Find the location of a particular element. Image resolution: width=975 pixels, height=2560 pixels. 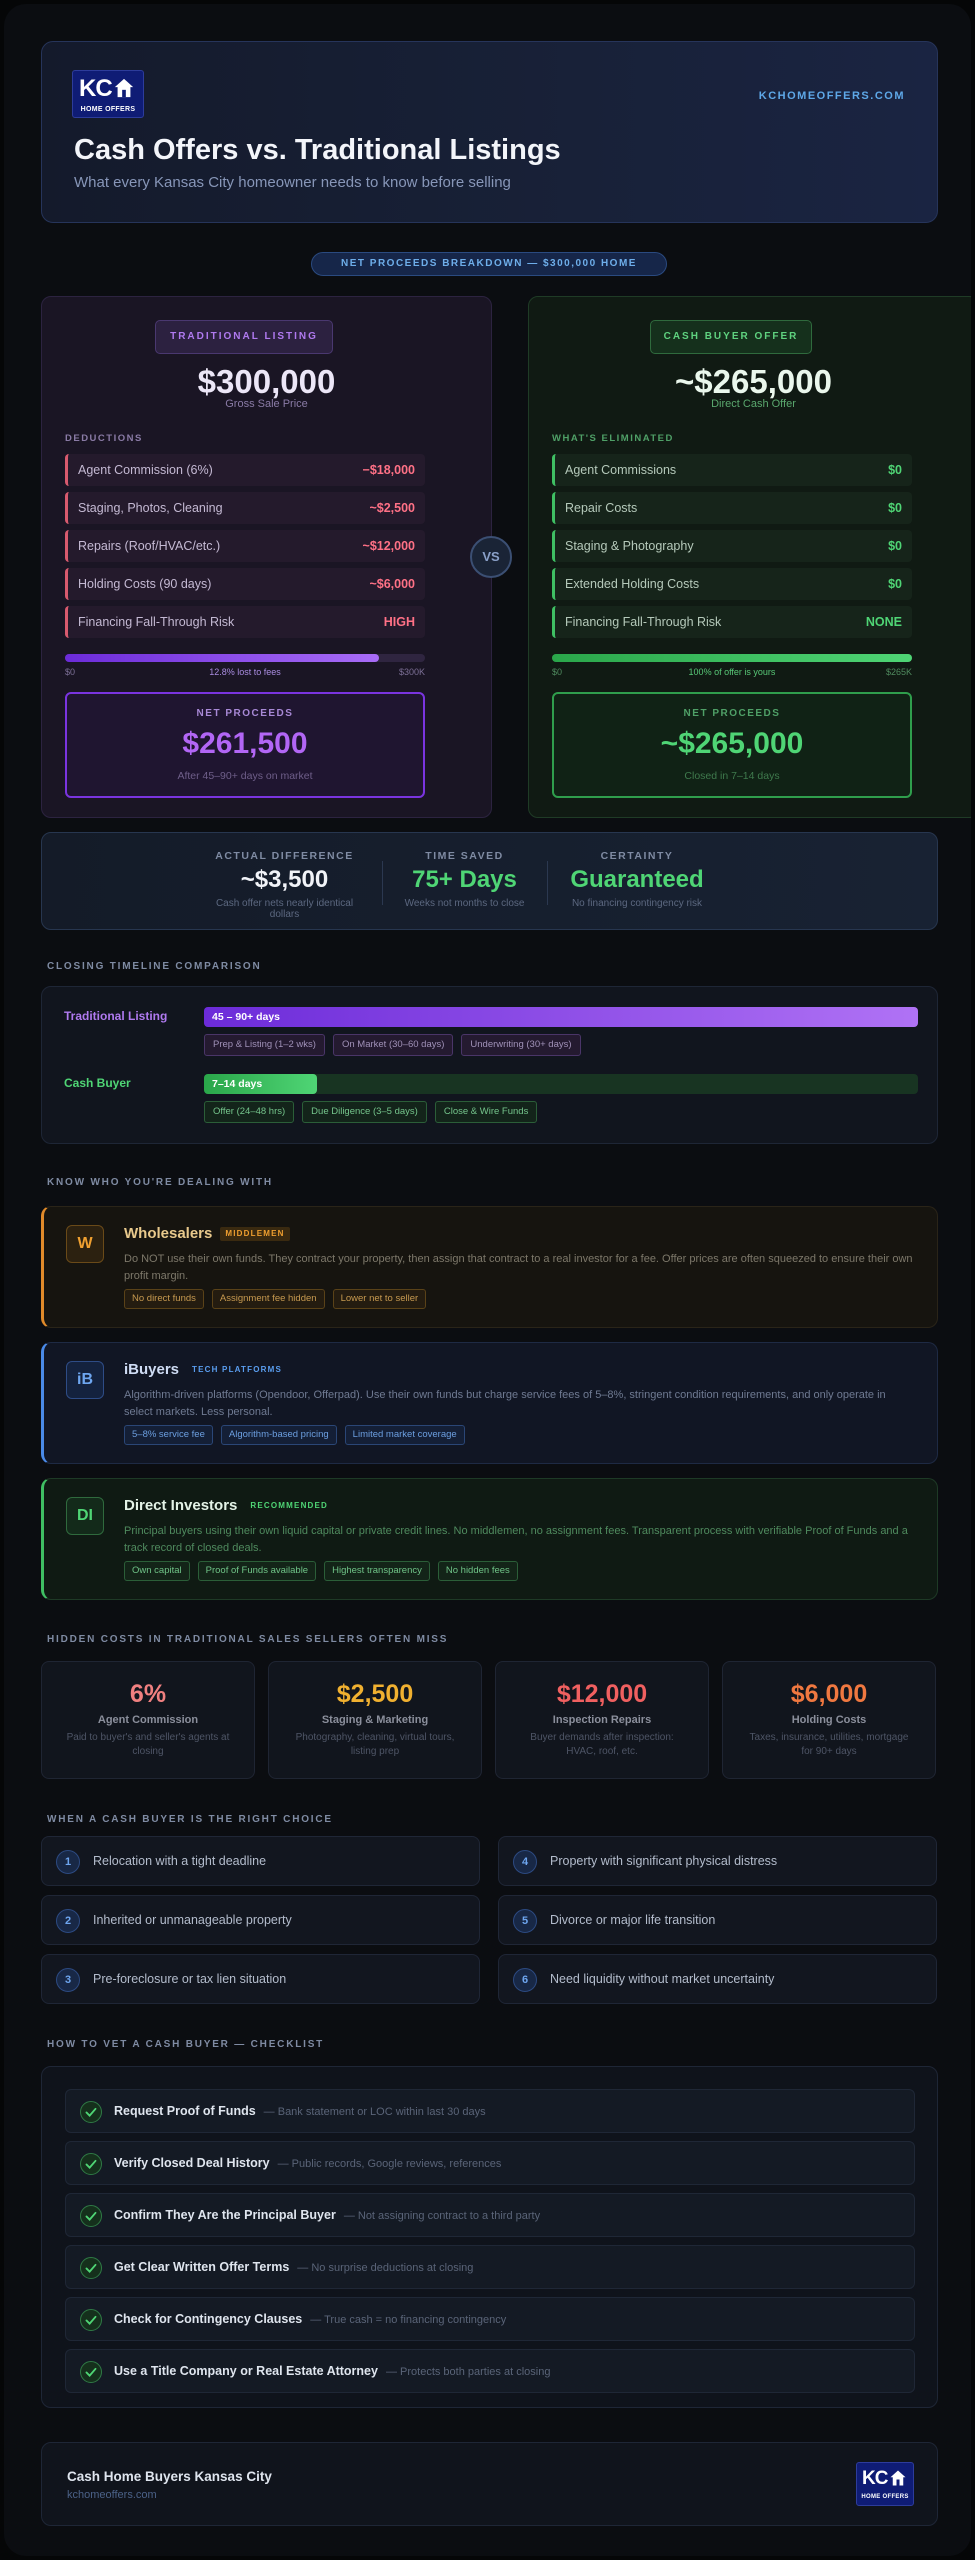

bar-center-label: 100% of offer is yours is located at coordinates (732, 672).